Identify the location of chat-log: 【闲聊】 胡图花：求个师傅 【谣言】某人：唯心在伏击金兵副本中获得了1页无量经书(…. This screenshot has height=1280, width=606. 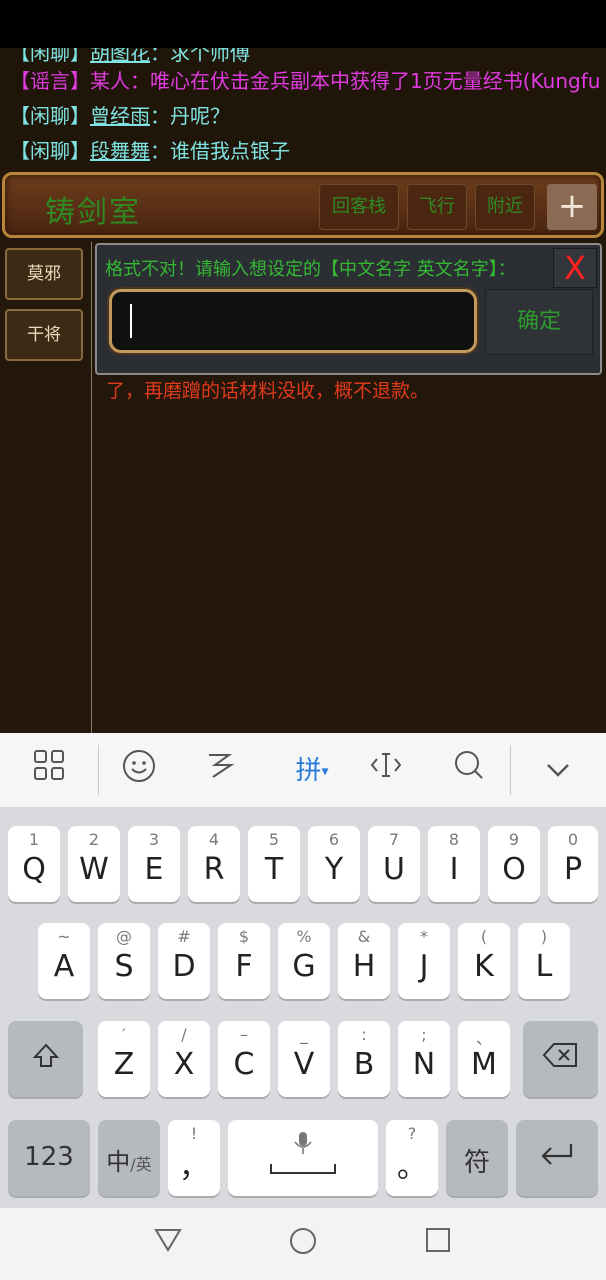
(303, 109).